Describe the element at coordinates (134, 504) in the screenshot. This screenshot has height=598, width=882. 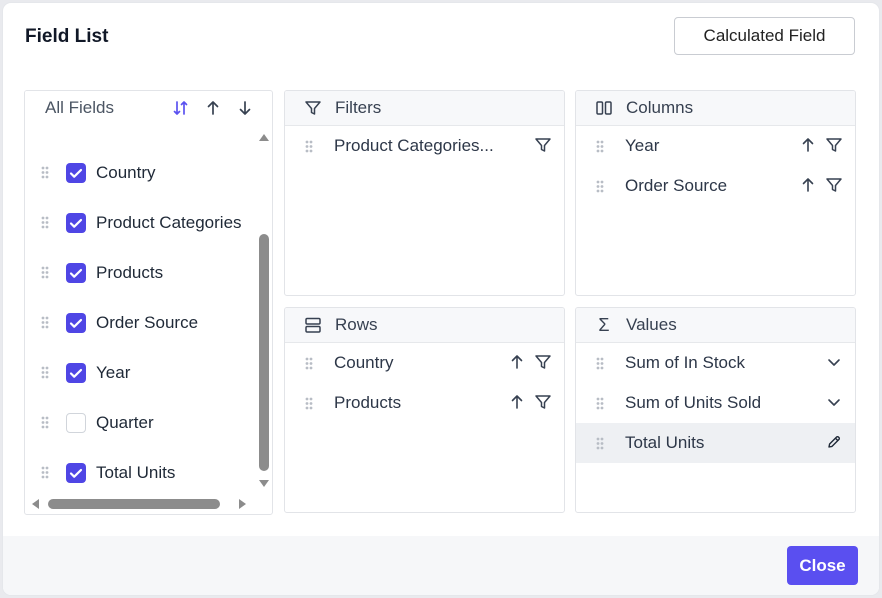
I see `horizontal-scroll-thumb` at that location.